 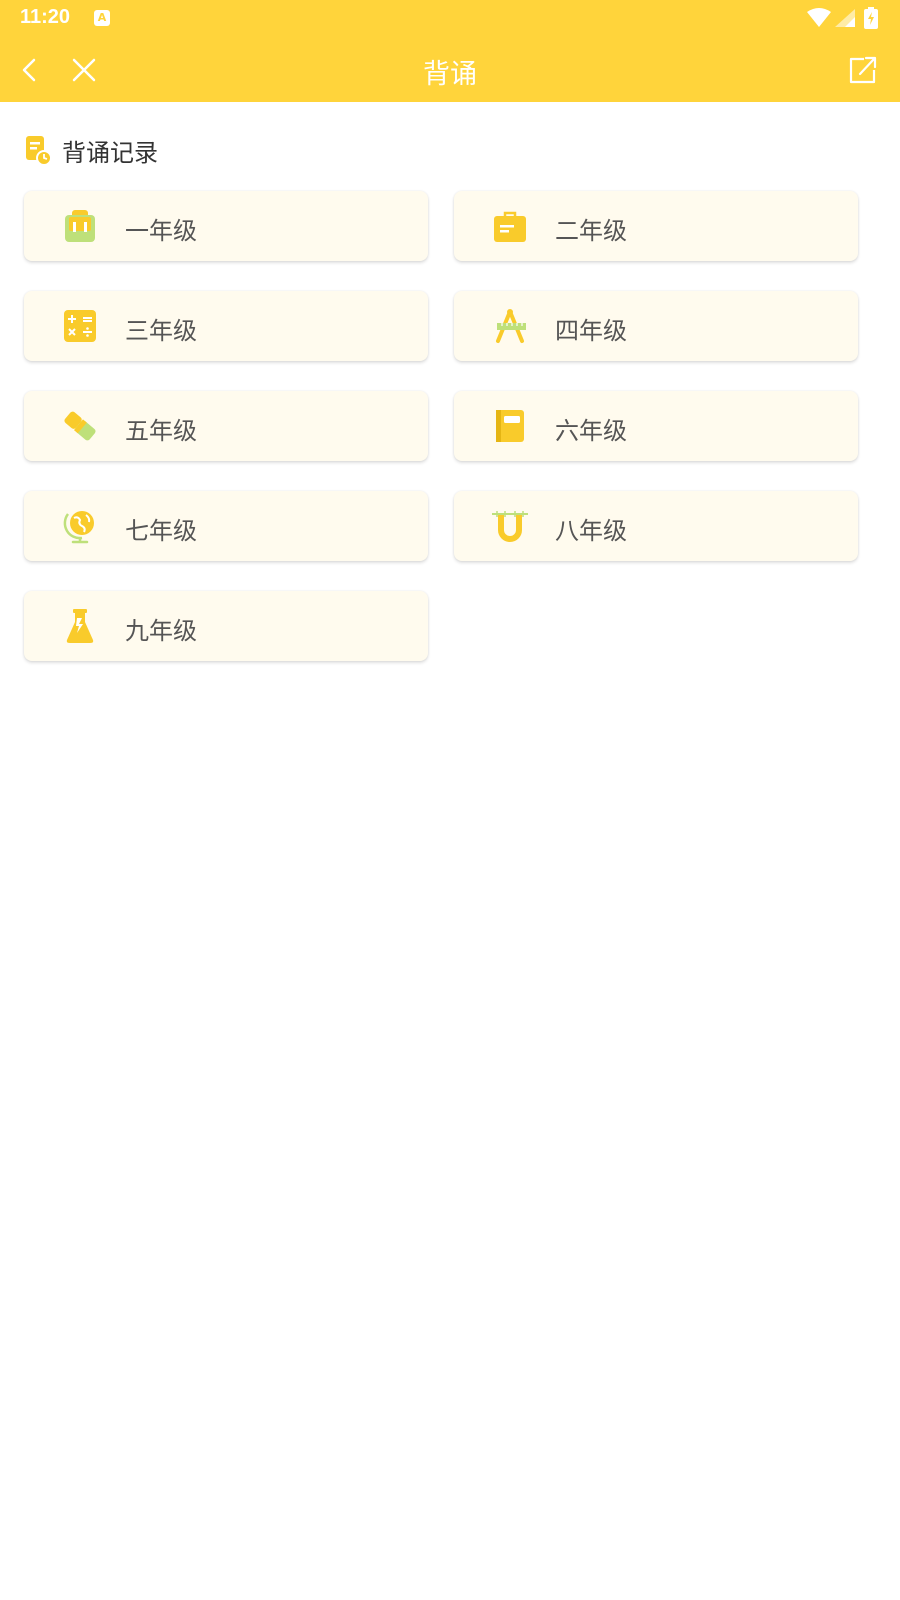 I want to click on grade-card-9: 九年级, so click(x=226, y=626).